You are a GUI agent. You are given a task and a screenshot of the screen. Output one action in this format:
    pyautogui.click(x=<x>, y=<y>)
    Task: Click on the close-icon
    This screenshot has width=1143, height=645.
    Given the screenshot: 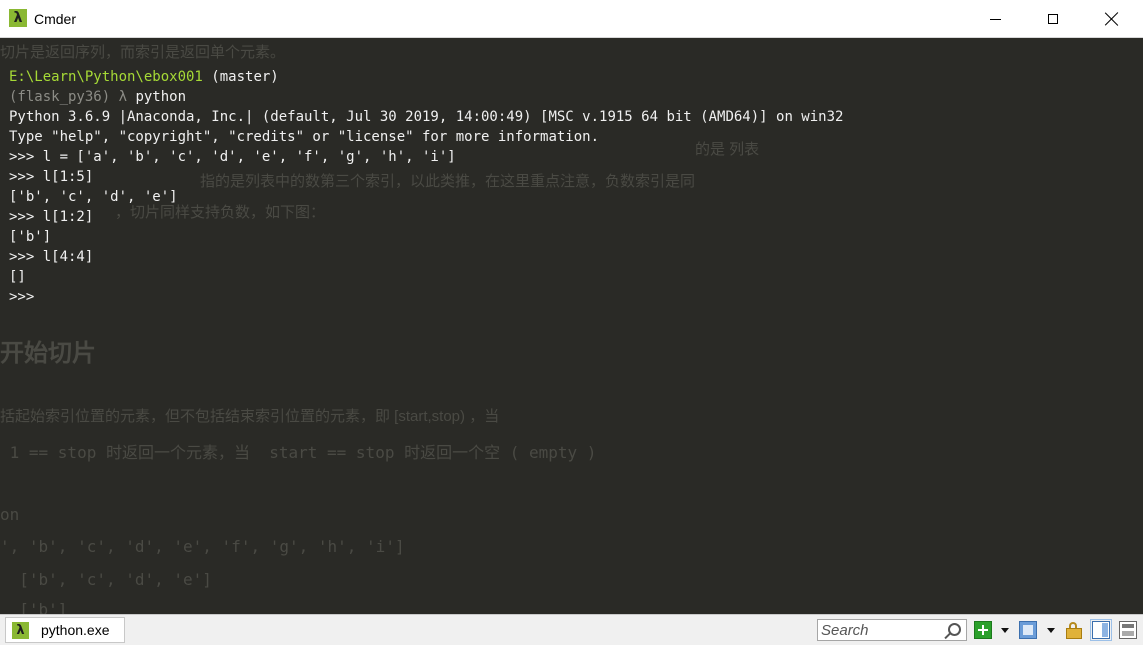 What is the action you would take?
    pyautogui.click(x=1112, y=19)
    